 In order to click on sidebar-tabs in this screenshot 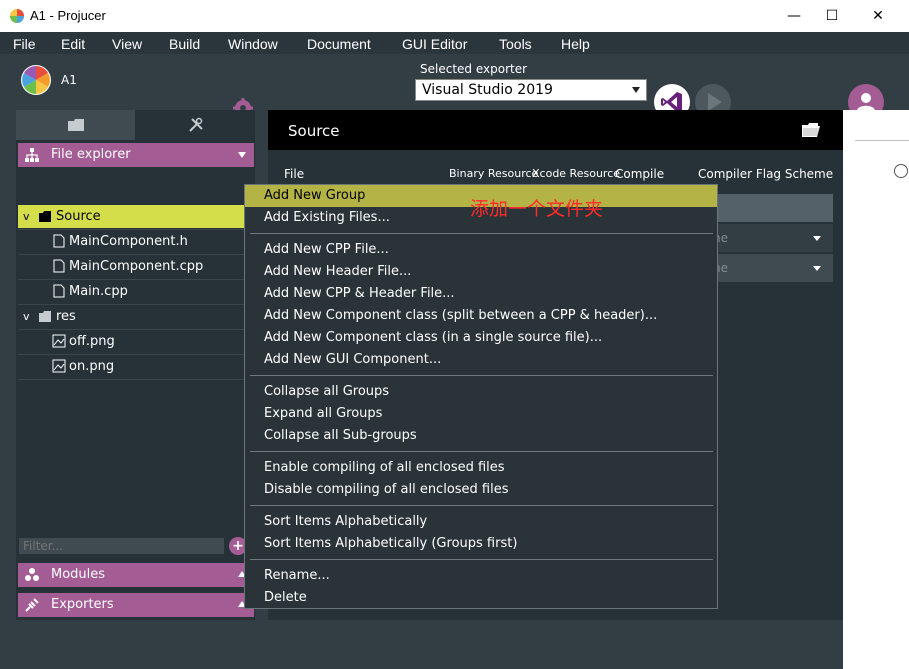, I will do `click(135, 125)`.